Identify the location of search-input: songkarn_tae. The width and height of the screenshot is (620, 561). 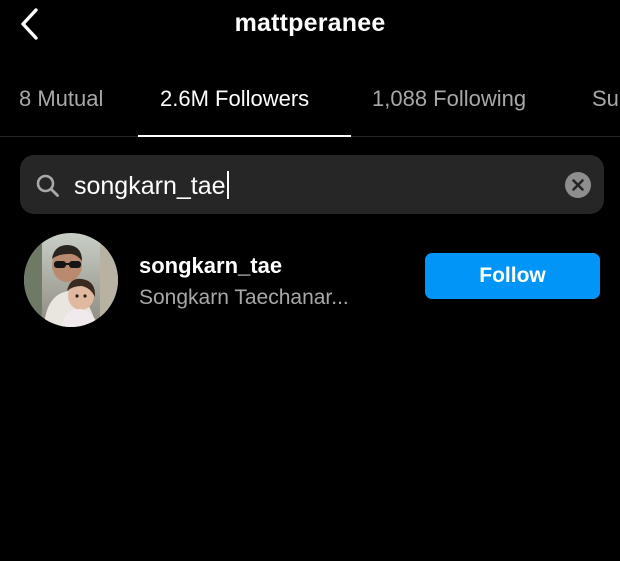
(151, 186).